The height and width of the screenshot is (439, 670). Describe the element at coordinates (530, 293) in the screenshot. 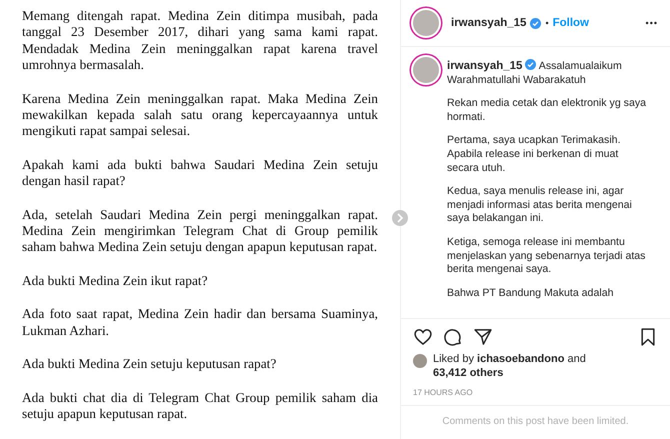

I see `caption-text: Bahwa PT Bandung Makuta adalah` at that location.